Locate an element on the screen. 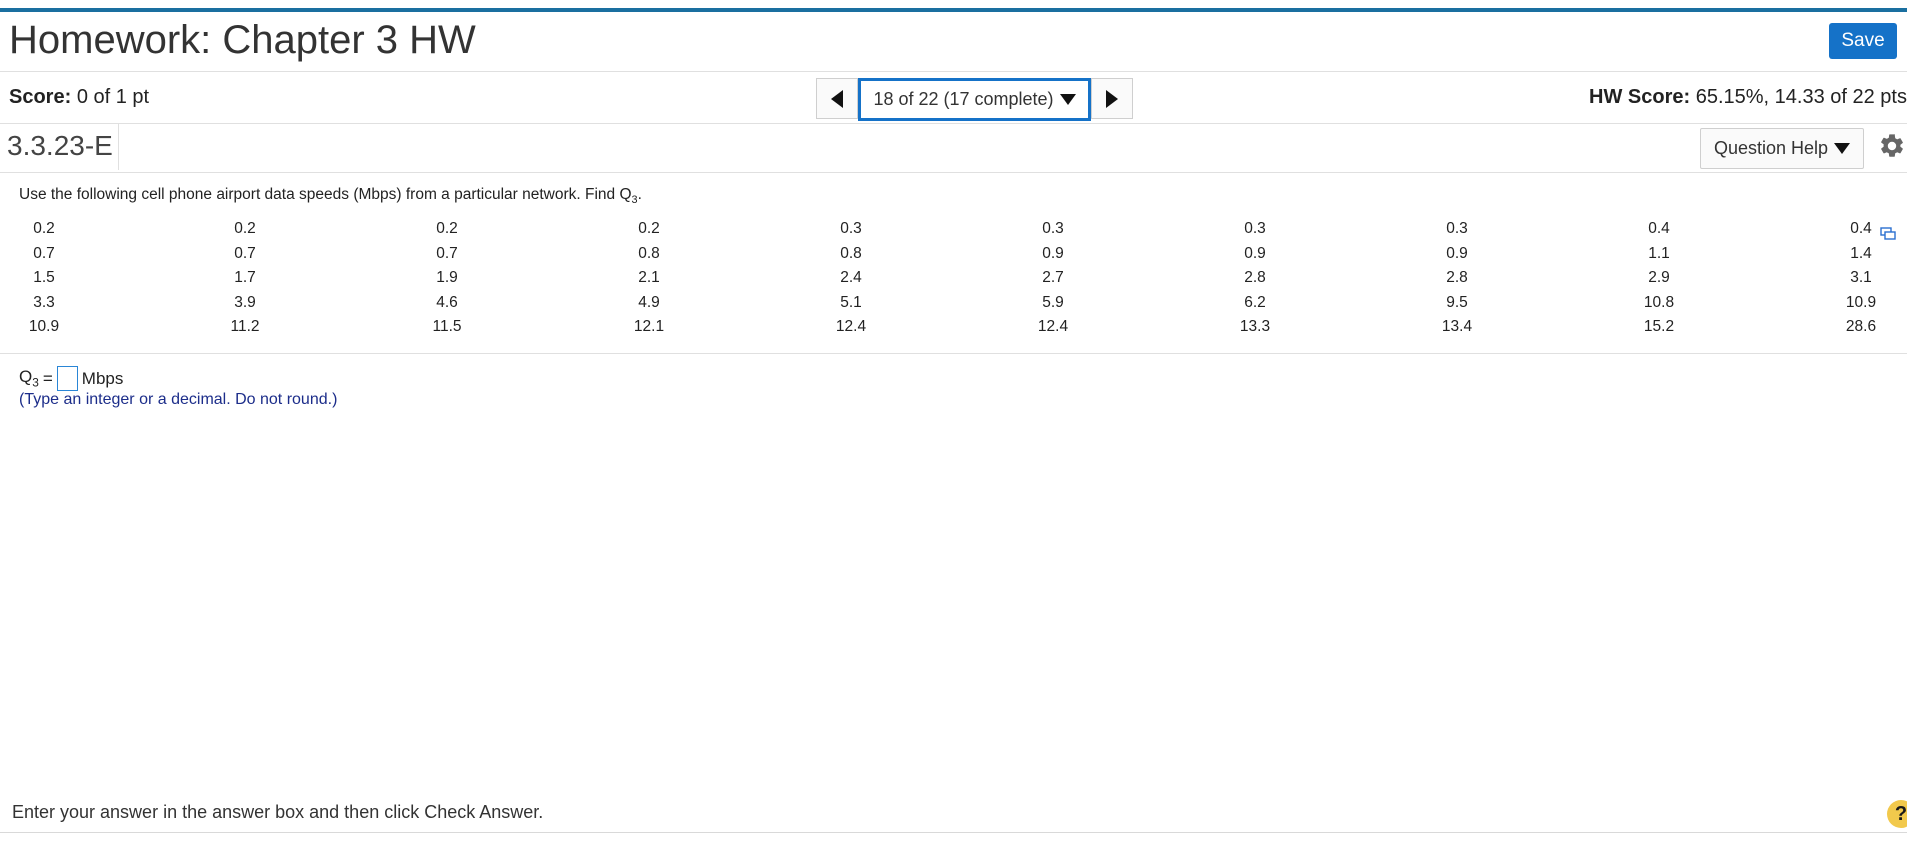 The width and height of the screenshot is (1907, 841). score-display: Score: 0 of 1 pt is located at coordinates (79, 97).